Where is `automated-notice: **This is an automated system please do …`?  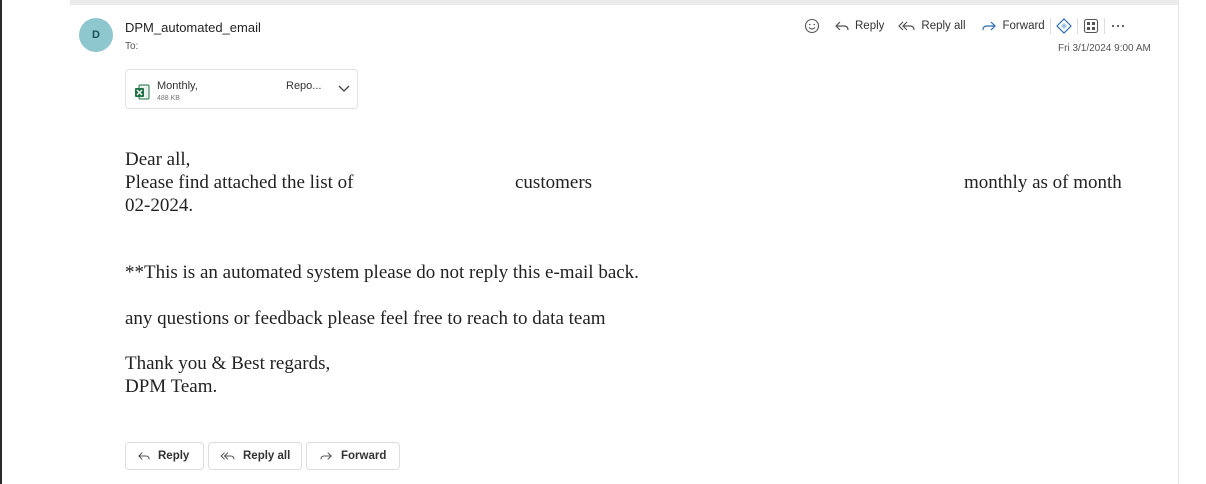 automated-notice: **This is an automated system please do … is located at coordinates (382, 272).